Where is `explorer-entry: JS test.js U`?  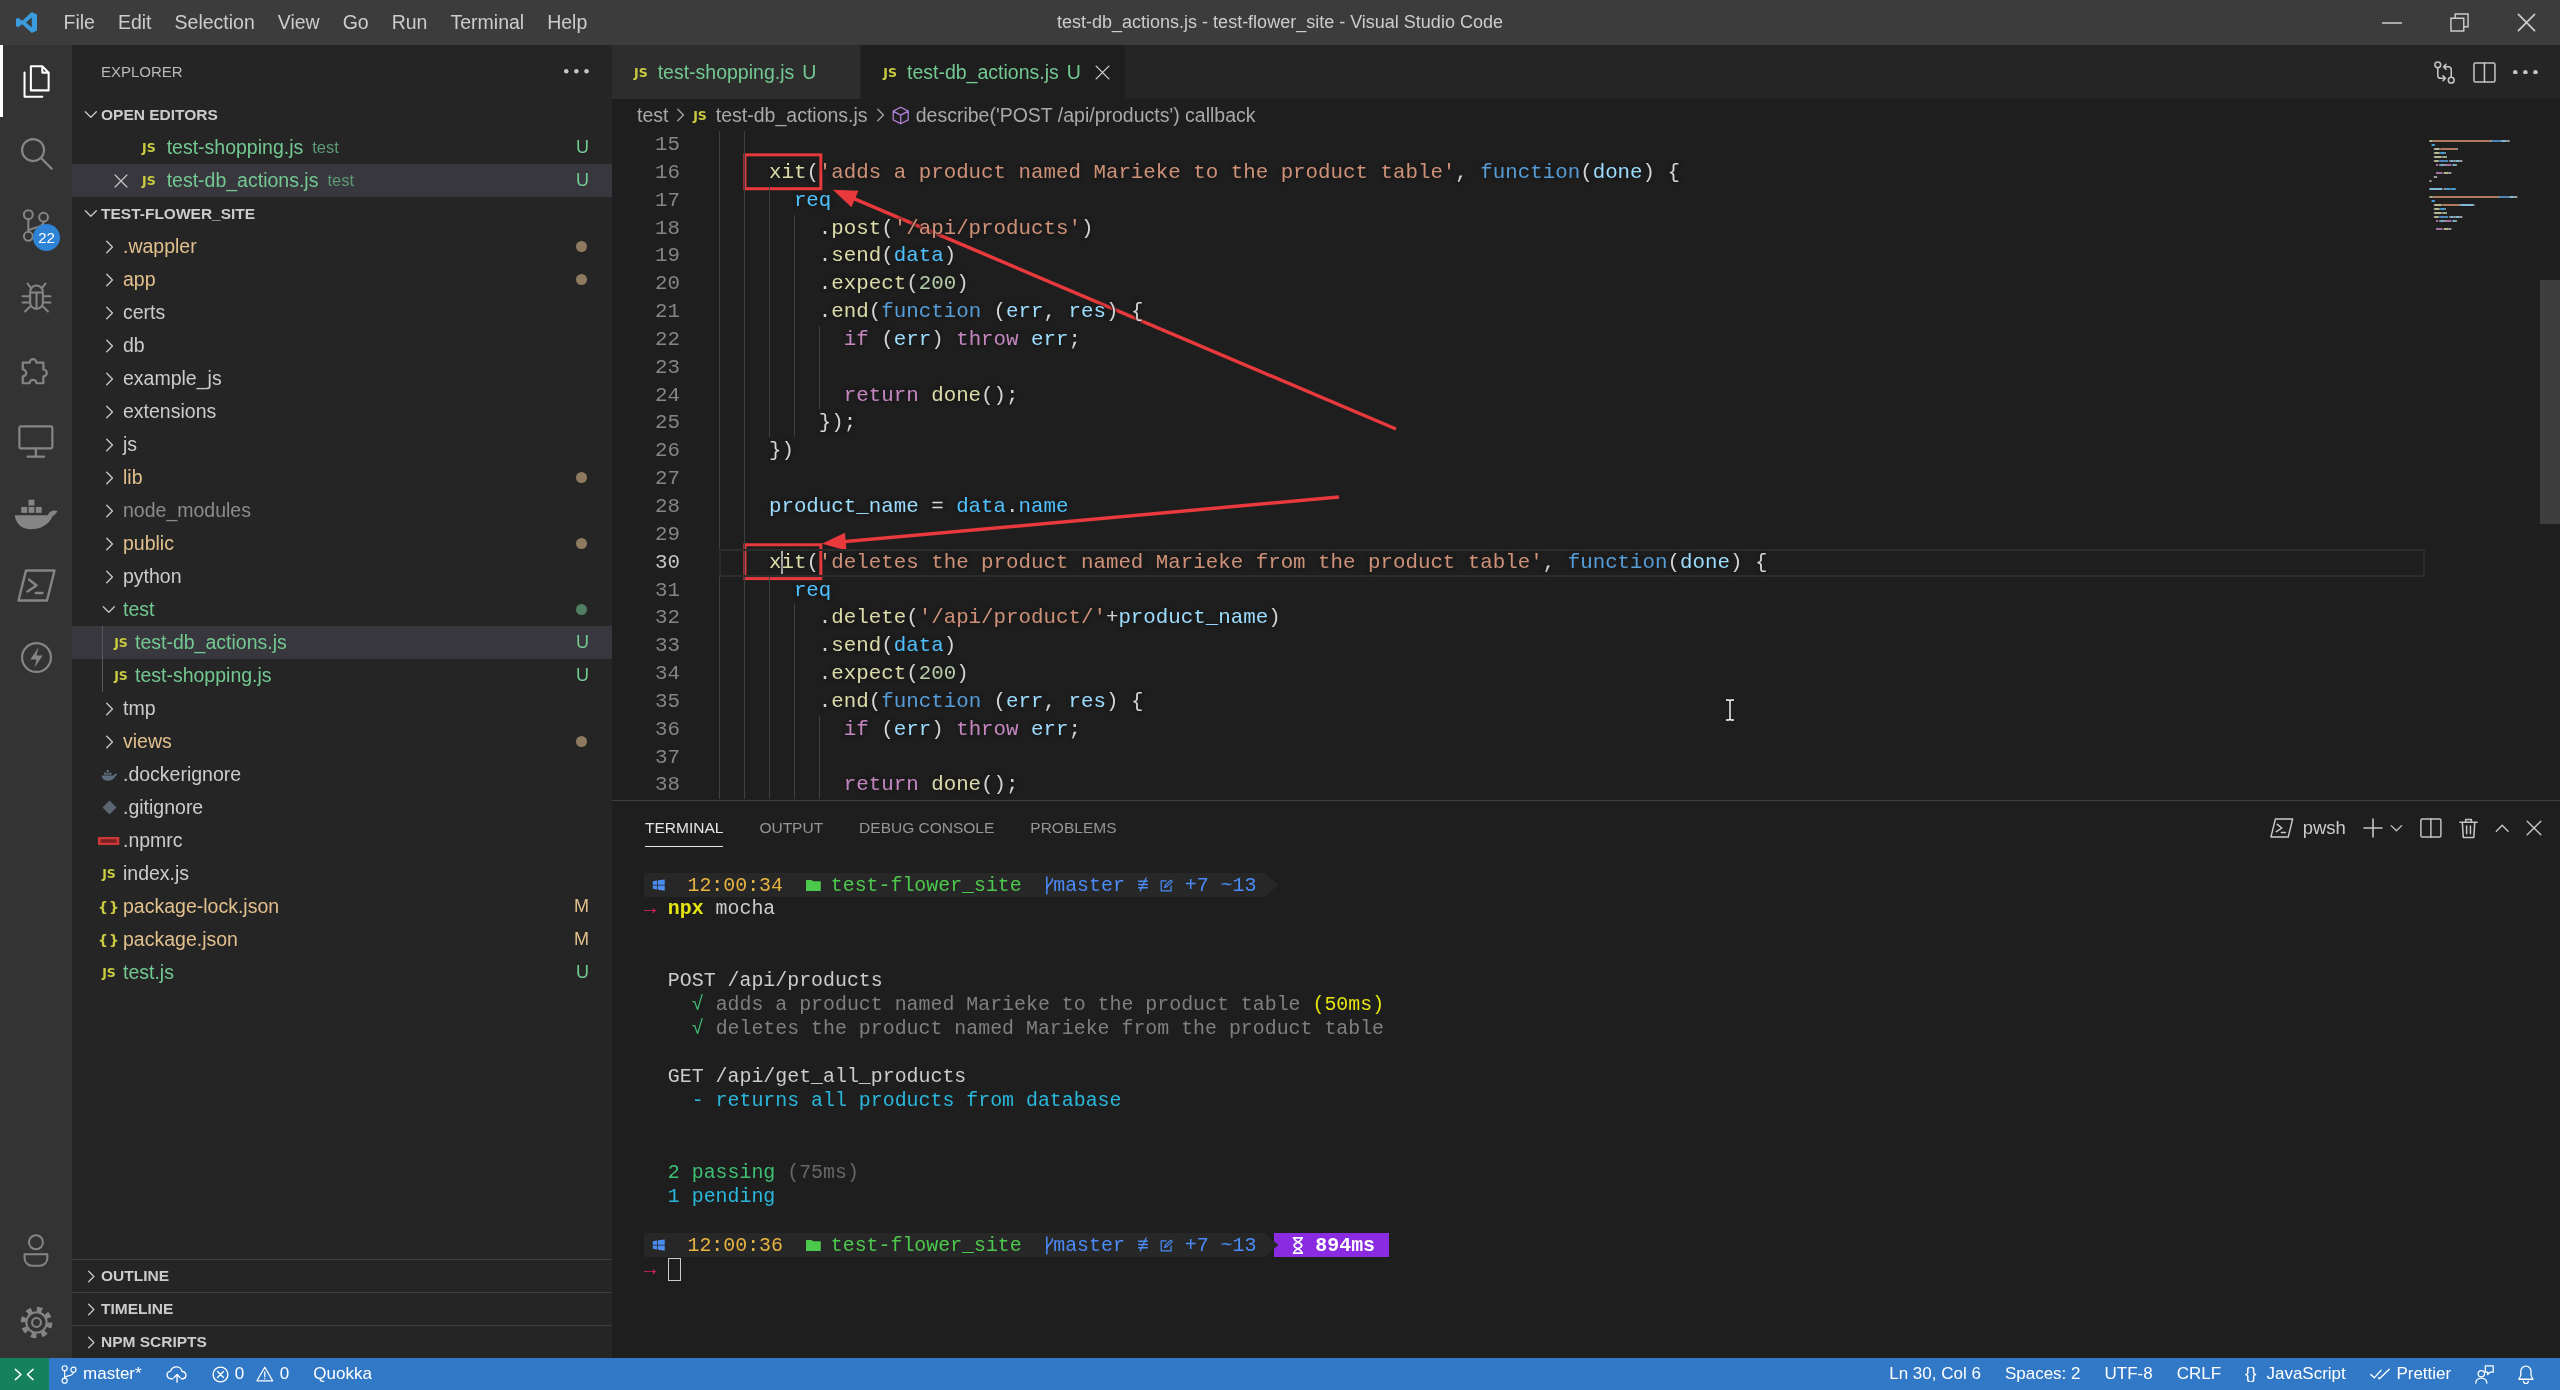 explorer-entry: JS test.js U is located at coordinates (342, 972).